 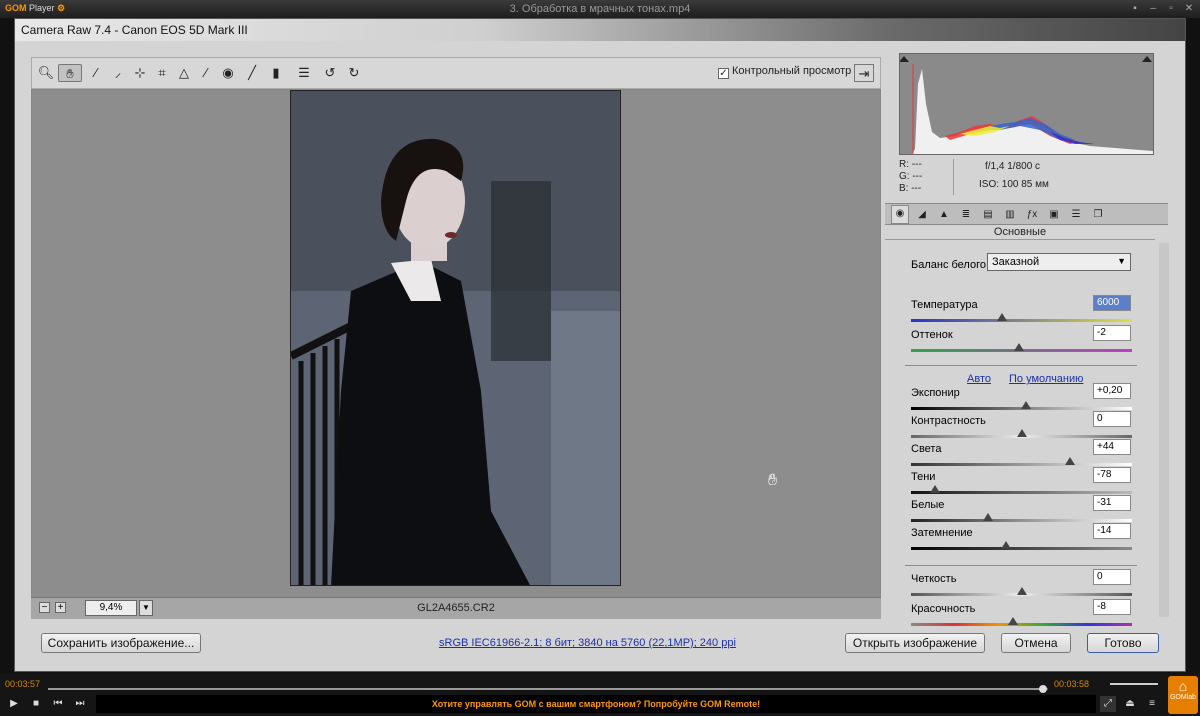 What do you see at coordinates (944, 305) in the screenshot?
I see `slider-label: Температура` at bounding box center [944, 305].